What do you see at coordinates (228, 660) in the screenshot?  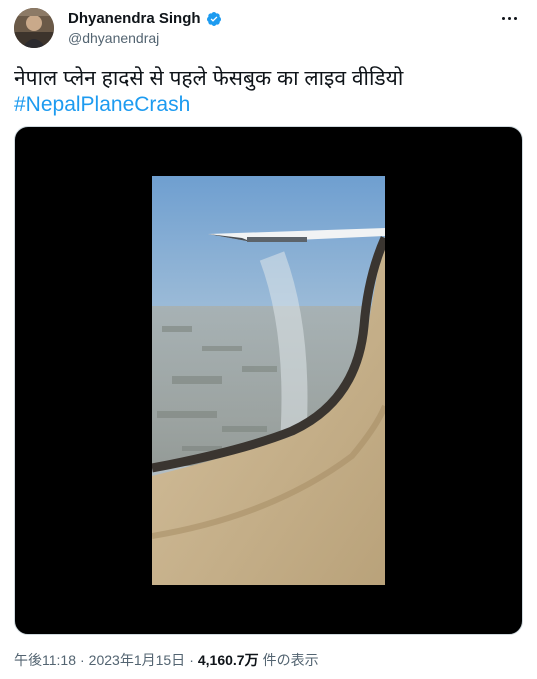 I see `view-count: 4,160.7万` at bounding box center [228, 660].